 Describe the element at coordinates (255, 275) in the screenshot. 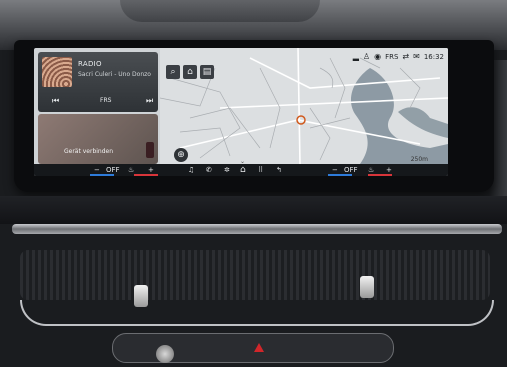

I see `air-vents` at that location.